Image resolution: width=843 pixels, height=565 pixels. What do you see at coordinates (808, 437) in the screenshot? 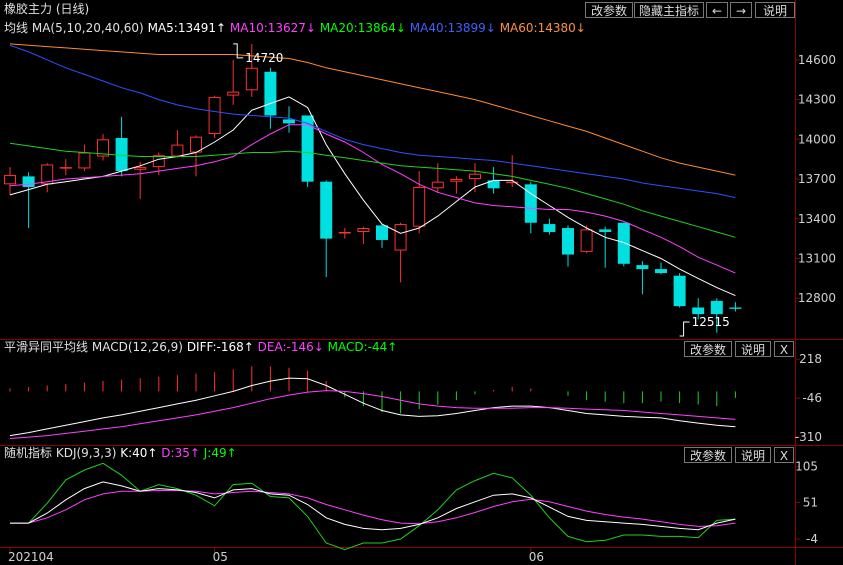
I see `macd-axis-label: -310` at bounding box center [808, 437].